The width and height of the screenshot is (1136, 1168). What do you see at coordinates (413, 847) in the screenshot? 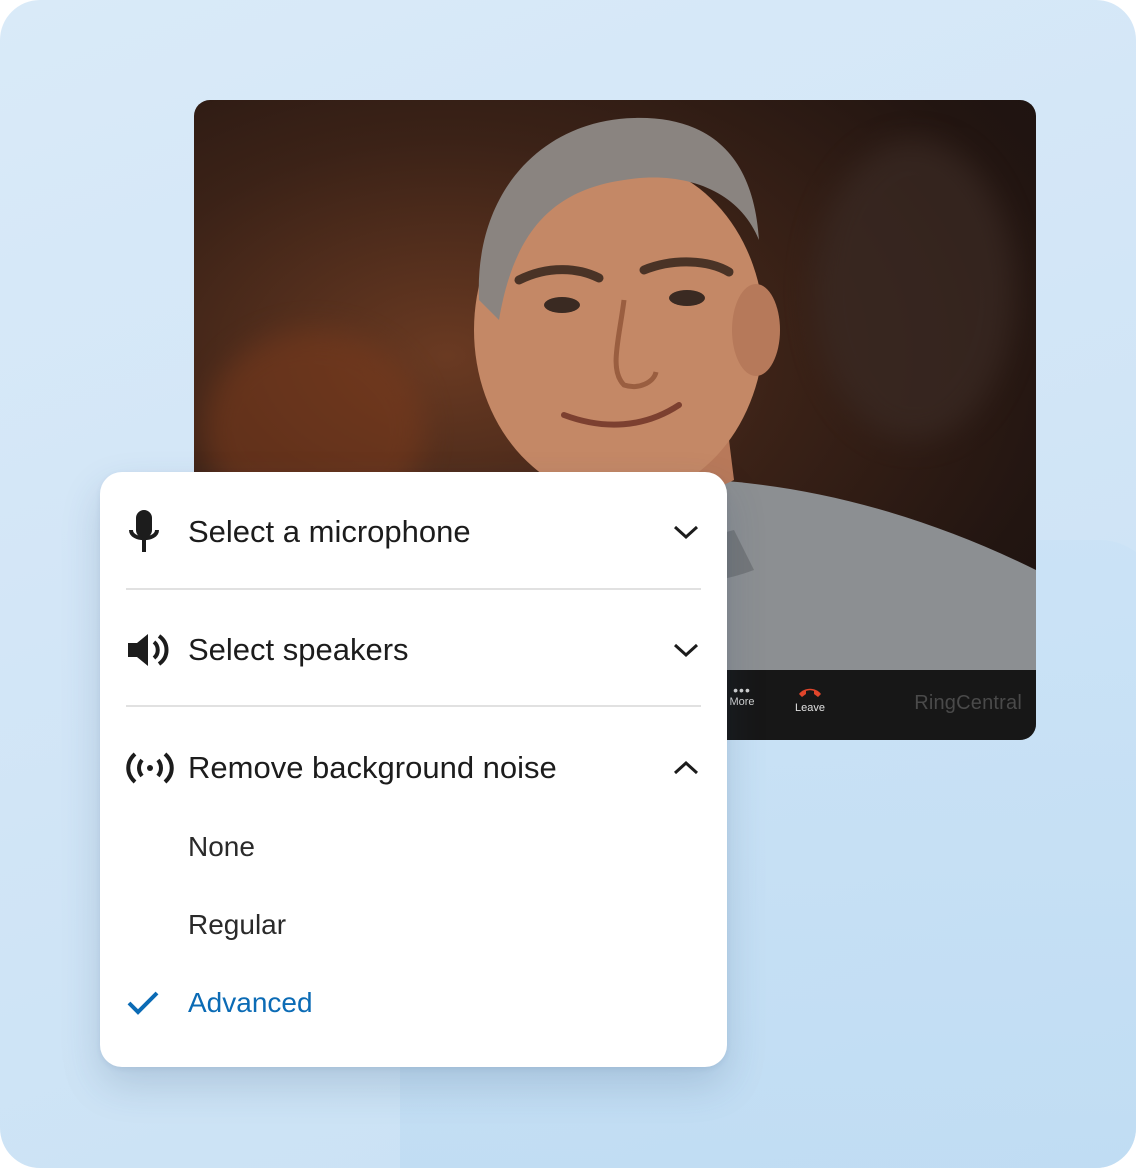
I see `noise-option-none: None` at bounding box center [413, 847].